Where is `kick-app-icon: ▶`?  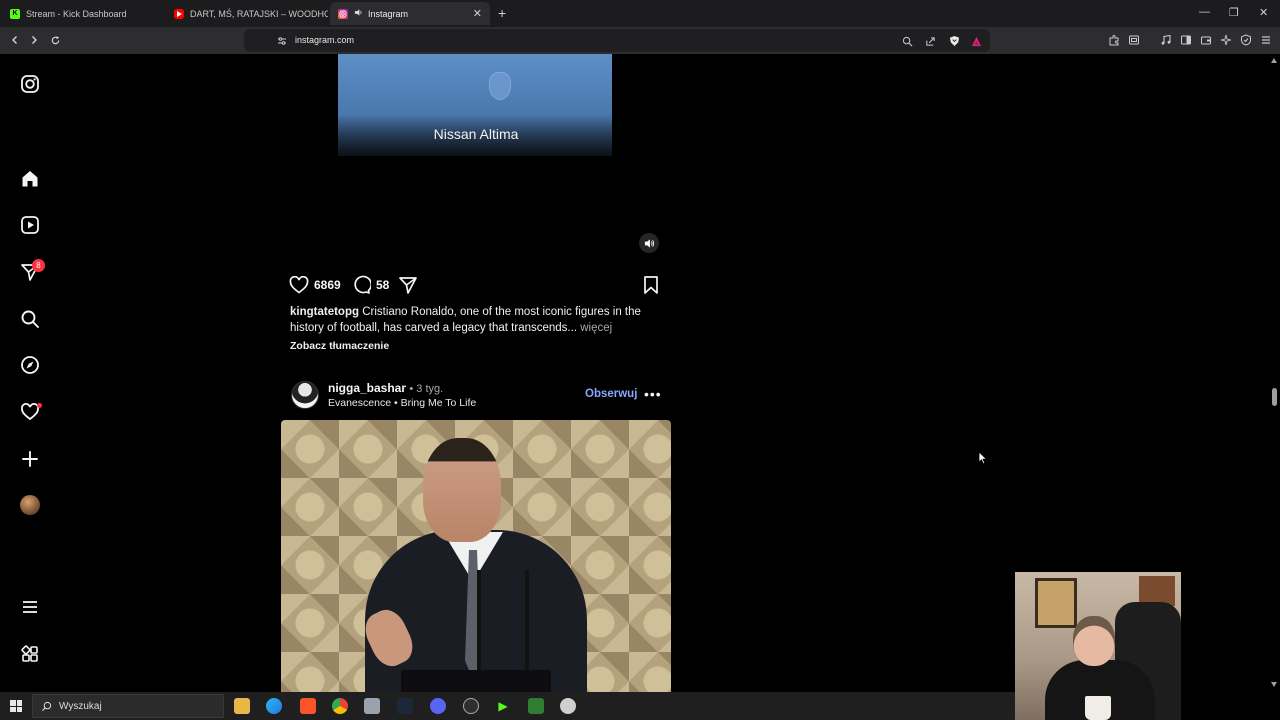 kick-app-icon: ▶ is located at coordinates (503, 706).